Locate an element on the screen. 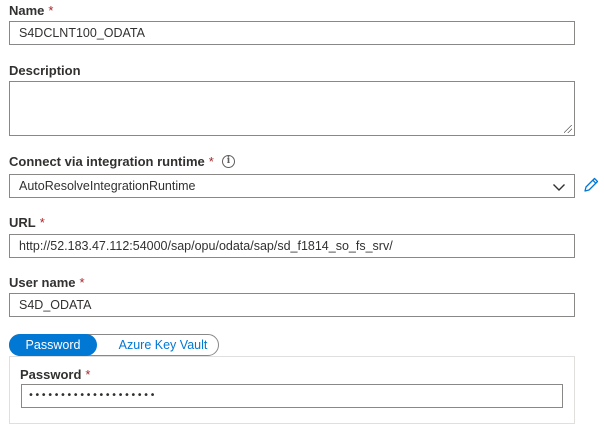 The image size is (604, 426). resize-grip-icon is located at coordinates (568, 129).